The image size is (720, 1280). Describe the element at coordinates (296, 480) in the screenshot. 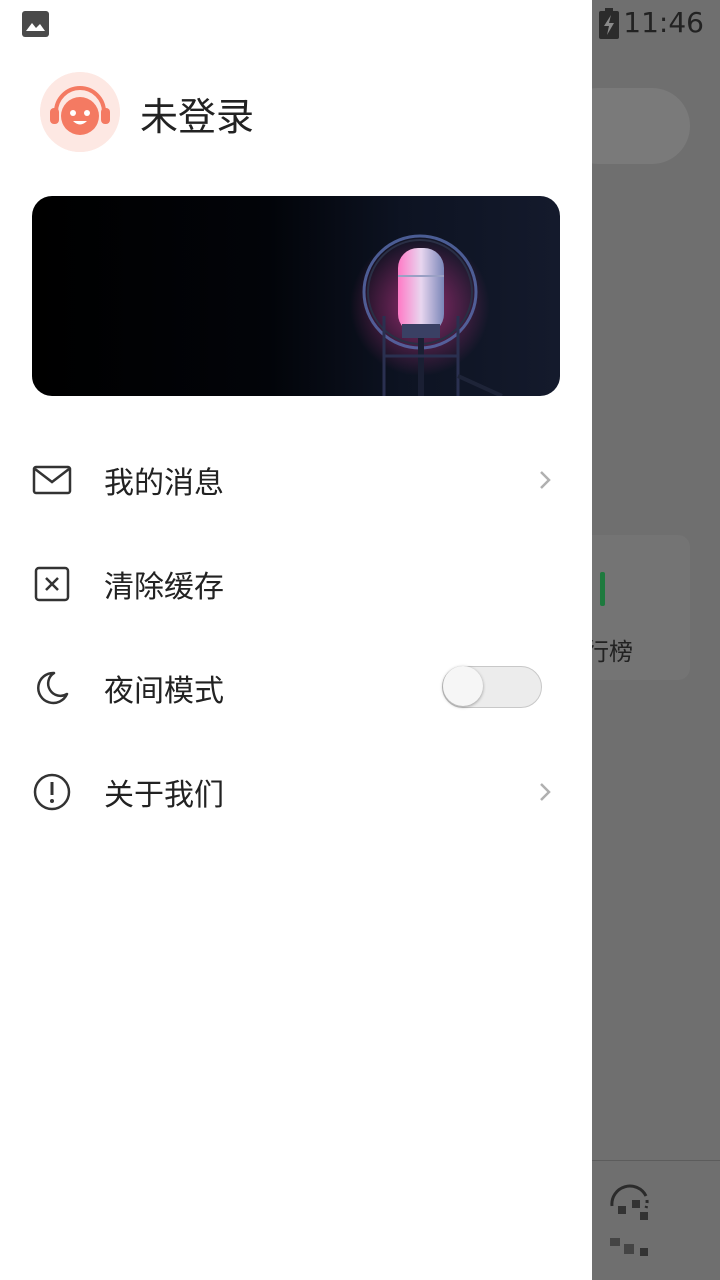

I see `menu-item-messages: 我的消息` at that location.